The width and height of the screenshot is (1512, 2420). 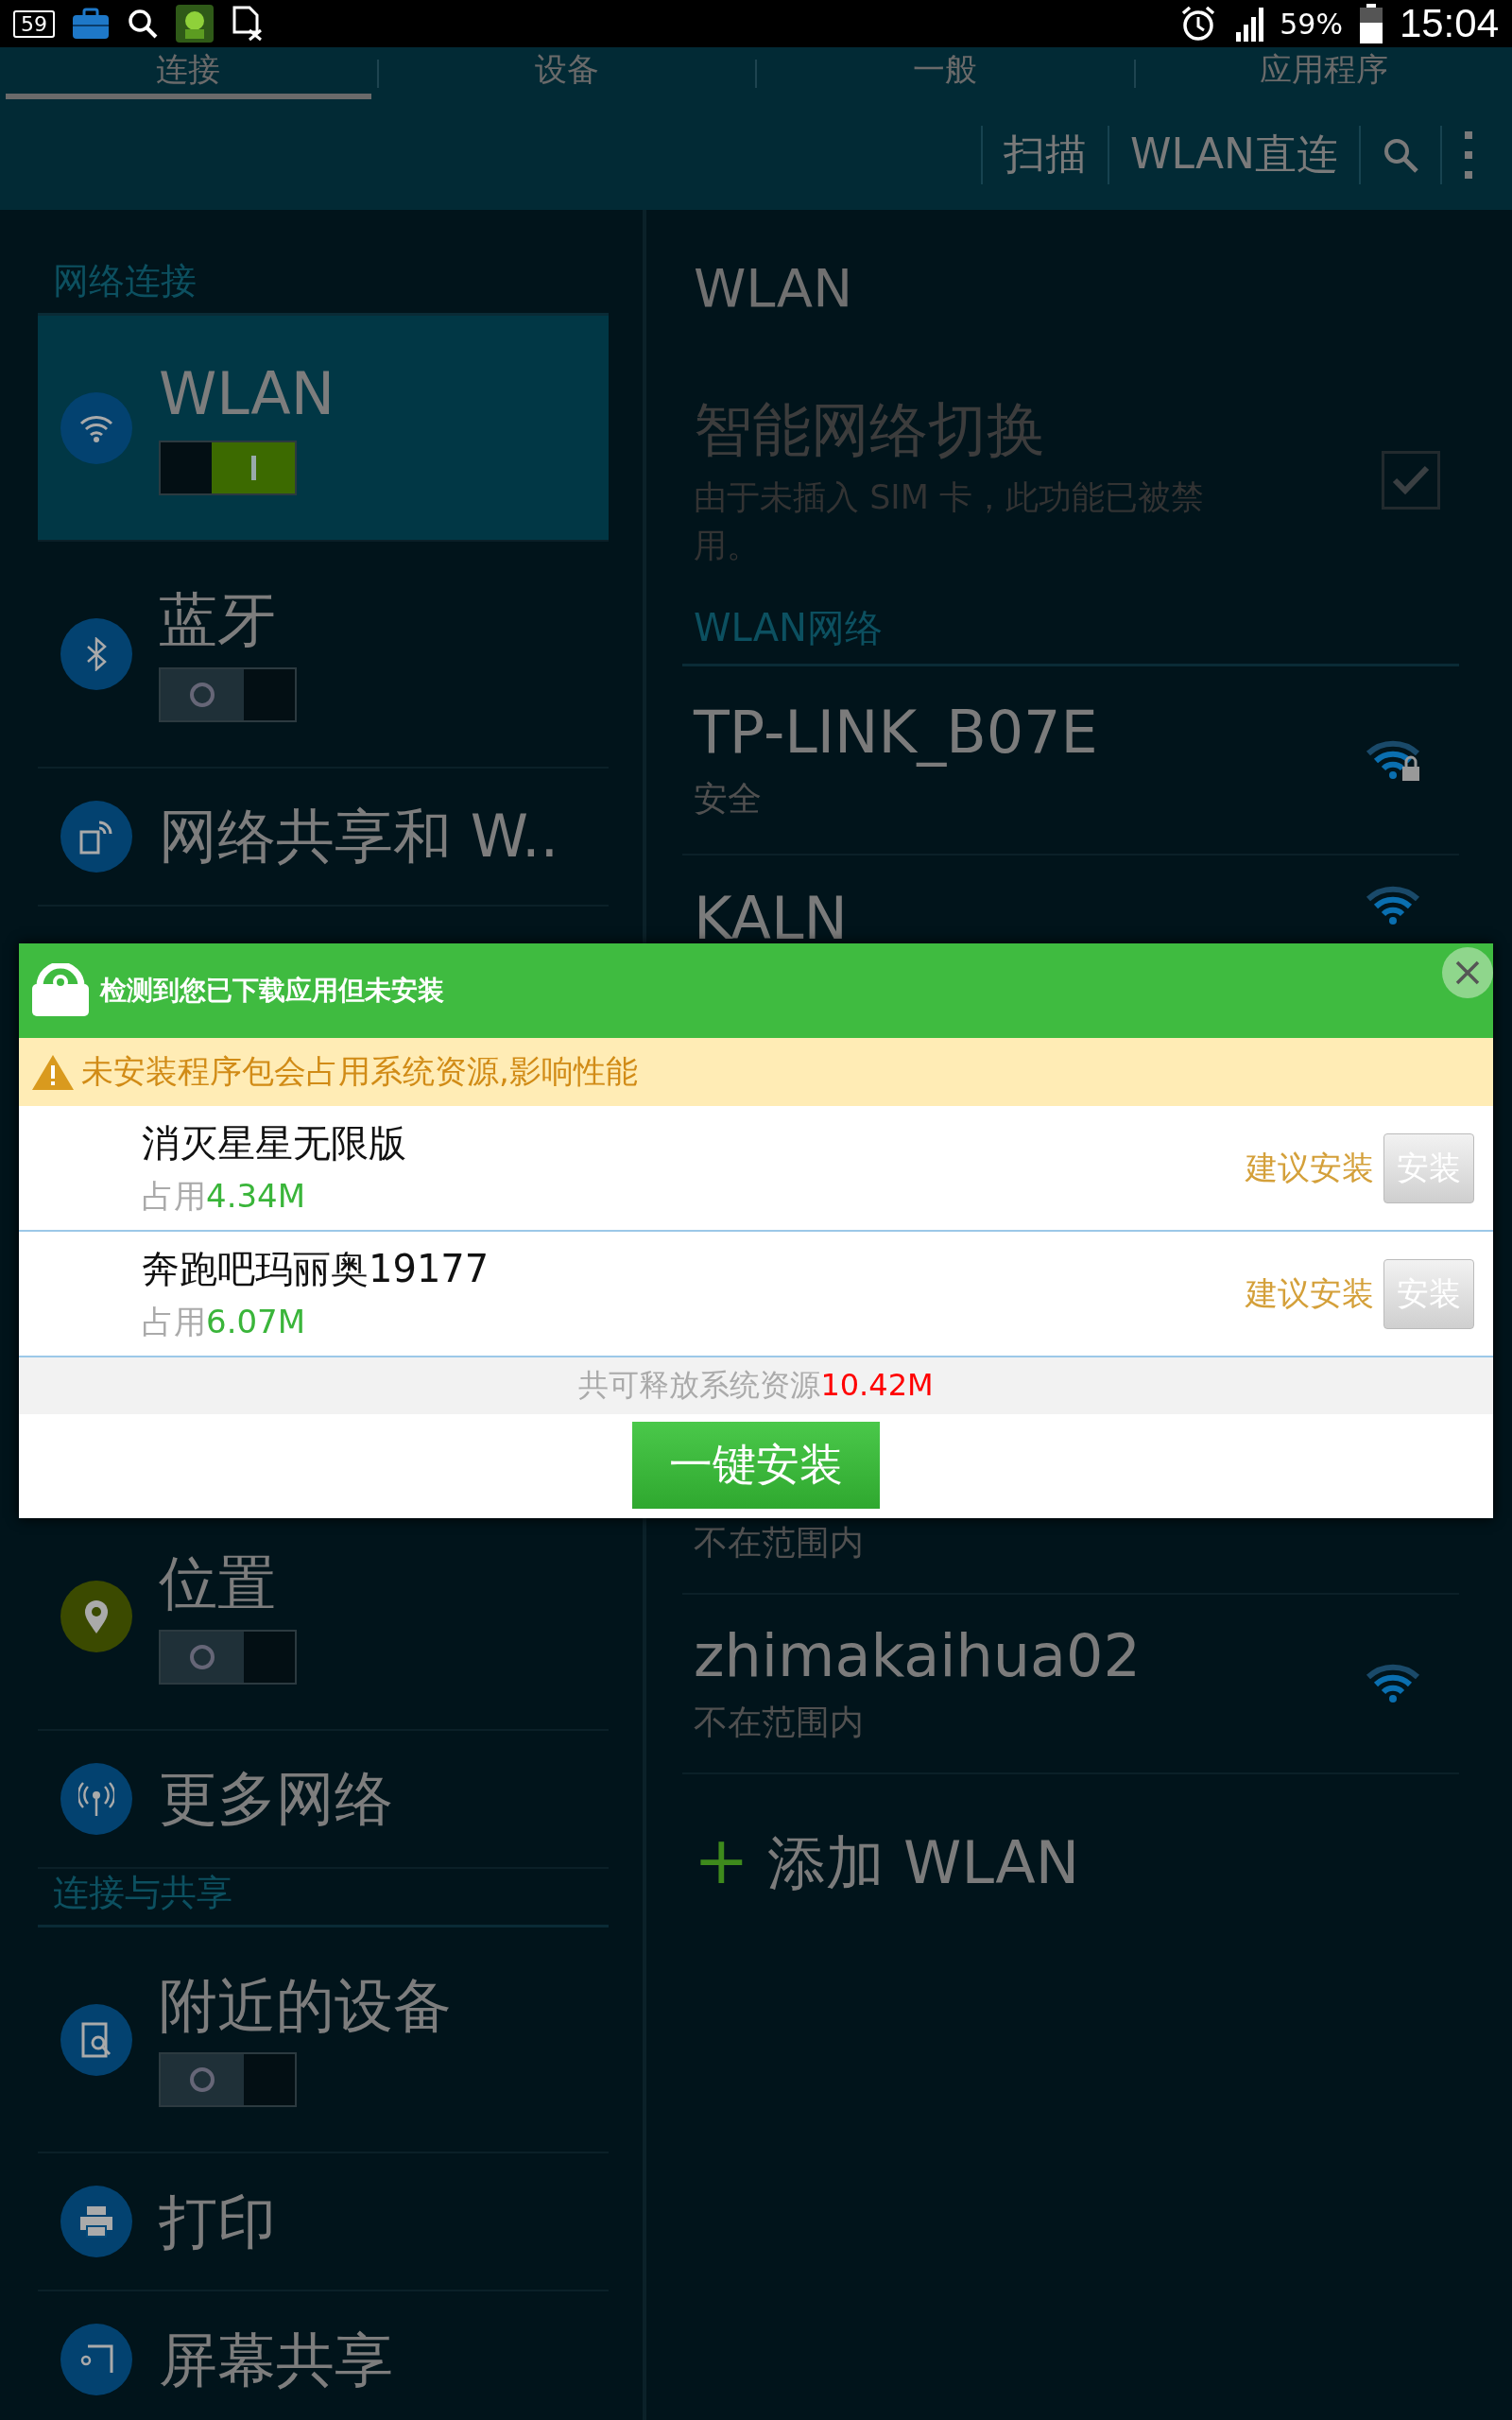 What do you see at coordinates (1449, 24) in the screenshot?
I see `clock: 15:04` at bounding box center [1449, 24].